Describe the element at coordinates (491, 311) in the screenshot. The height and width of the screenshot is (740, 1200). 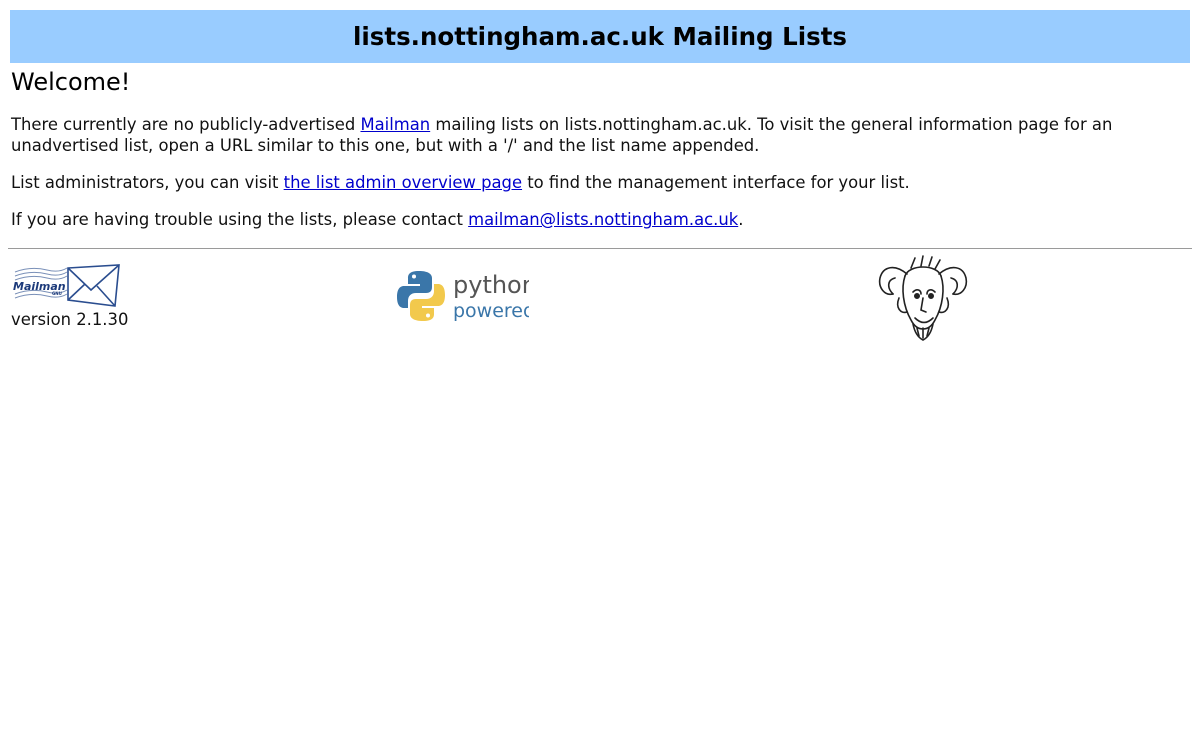
I see `svg-text: powered` at that location.